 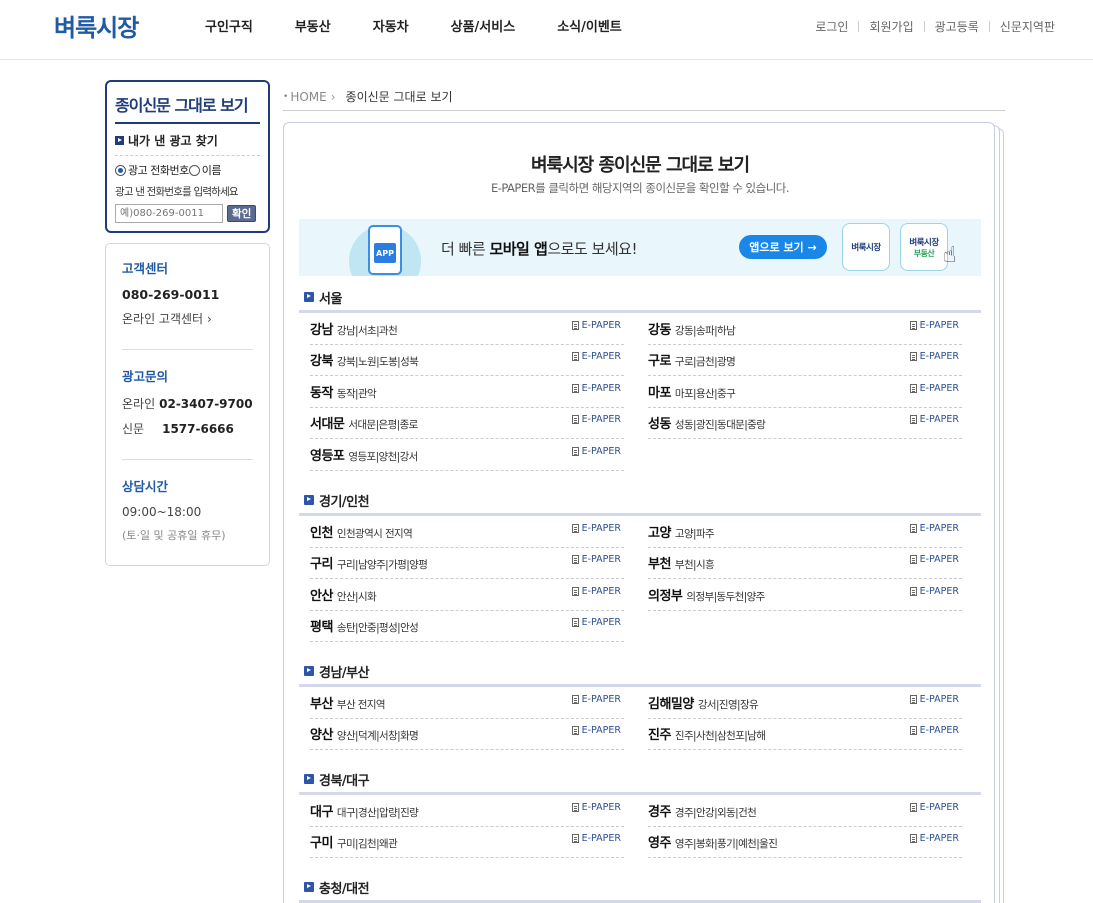 I want to click on area-name: 성동, so click(x=659, y=425).